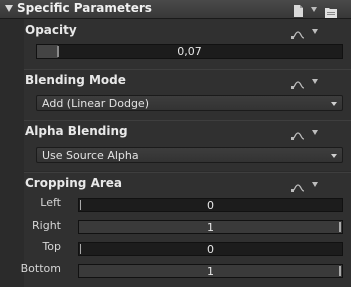  I want to click on opacity-value: 0,07, so click(189, 51).